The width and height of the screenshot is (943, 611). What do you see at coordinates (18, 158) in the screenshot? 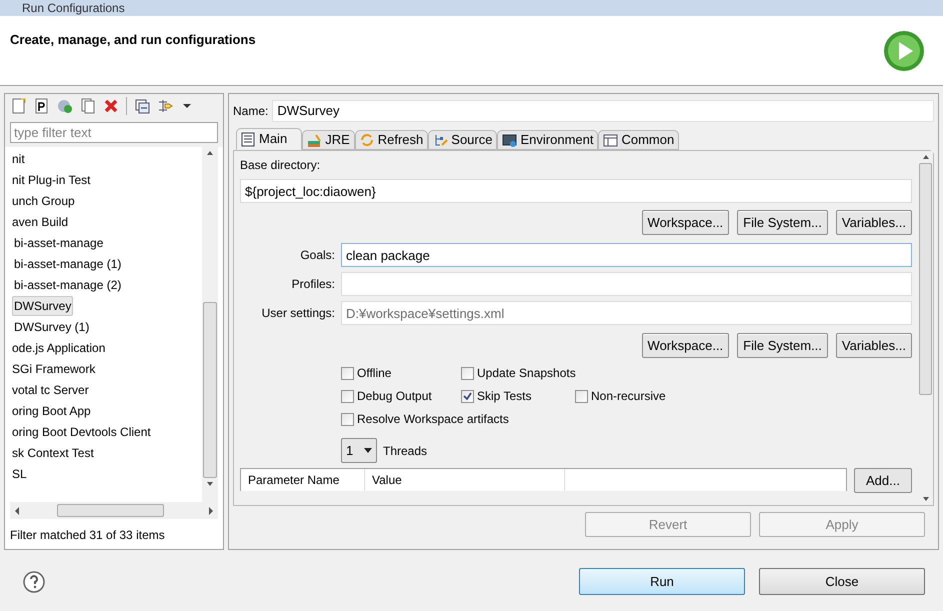
I see `tree-item: nit` at bounding box center [18, 158].